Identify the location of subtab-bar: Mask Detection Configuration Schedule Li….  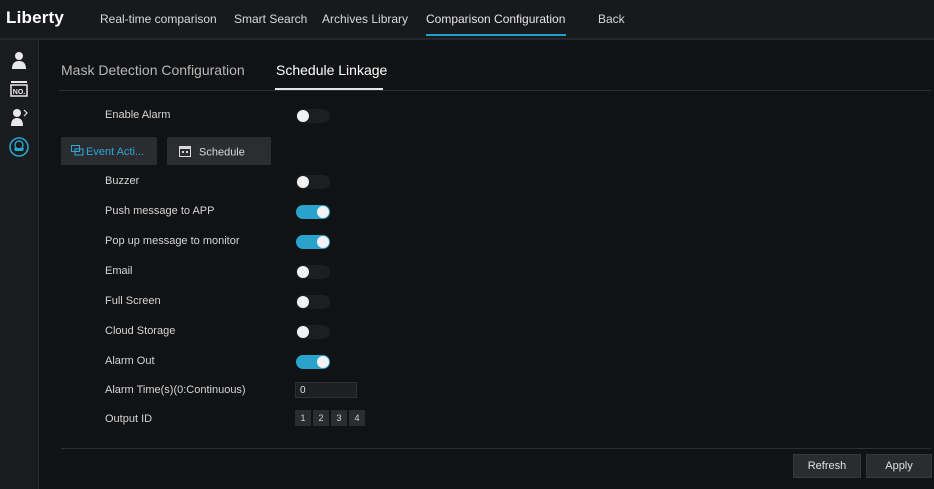
(495, 65).